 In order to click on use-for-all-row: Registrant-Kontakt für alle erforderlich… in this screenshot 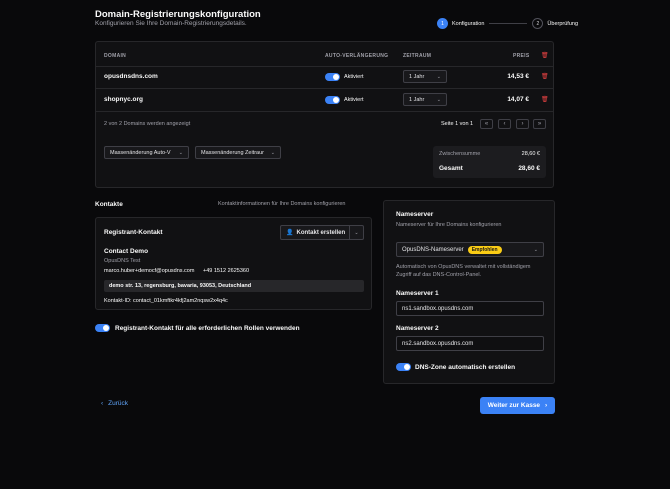, I will do `click(197, 328)`.